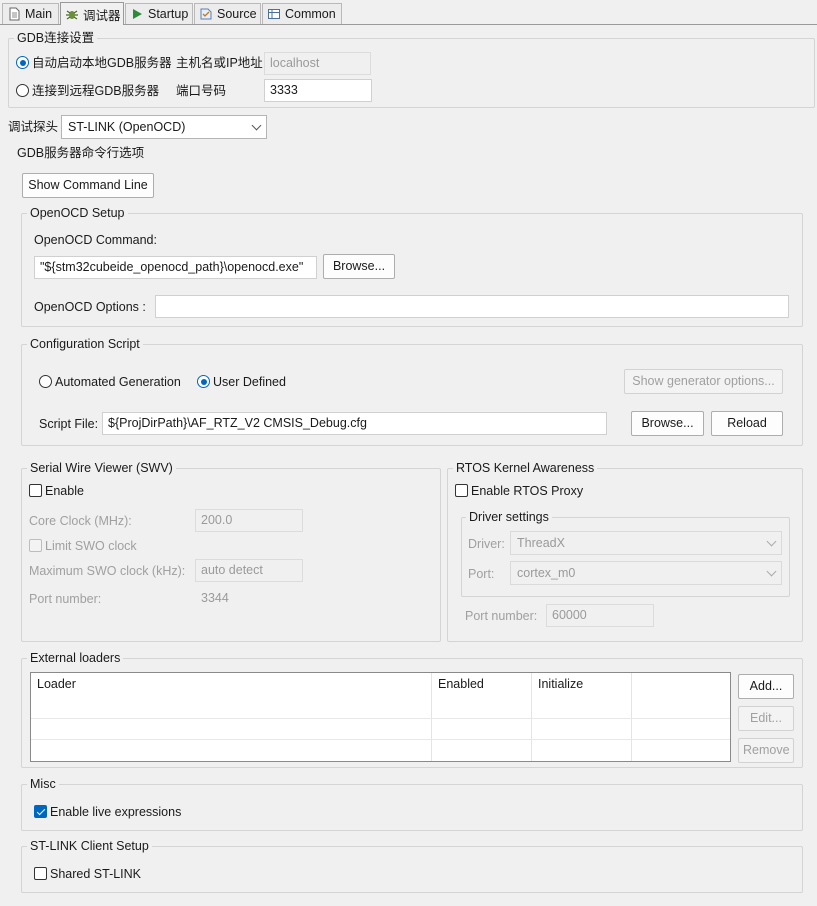 Image resolution: width=817 pixels, height=906 pixels. I want to click on config-script-title: Configuration Script, so click(85, 344).